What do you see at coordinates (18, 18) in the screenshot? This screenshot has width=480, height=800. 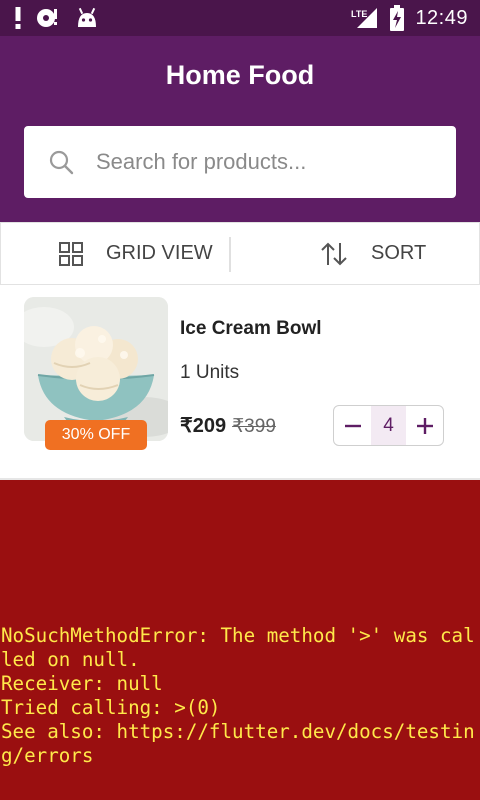 I see `alert-icon` at bounding box center [18, 18].